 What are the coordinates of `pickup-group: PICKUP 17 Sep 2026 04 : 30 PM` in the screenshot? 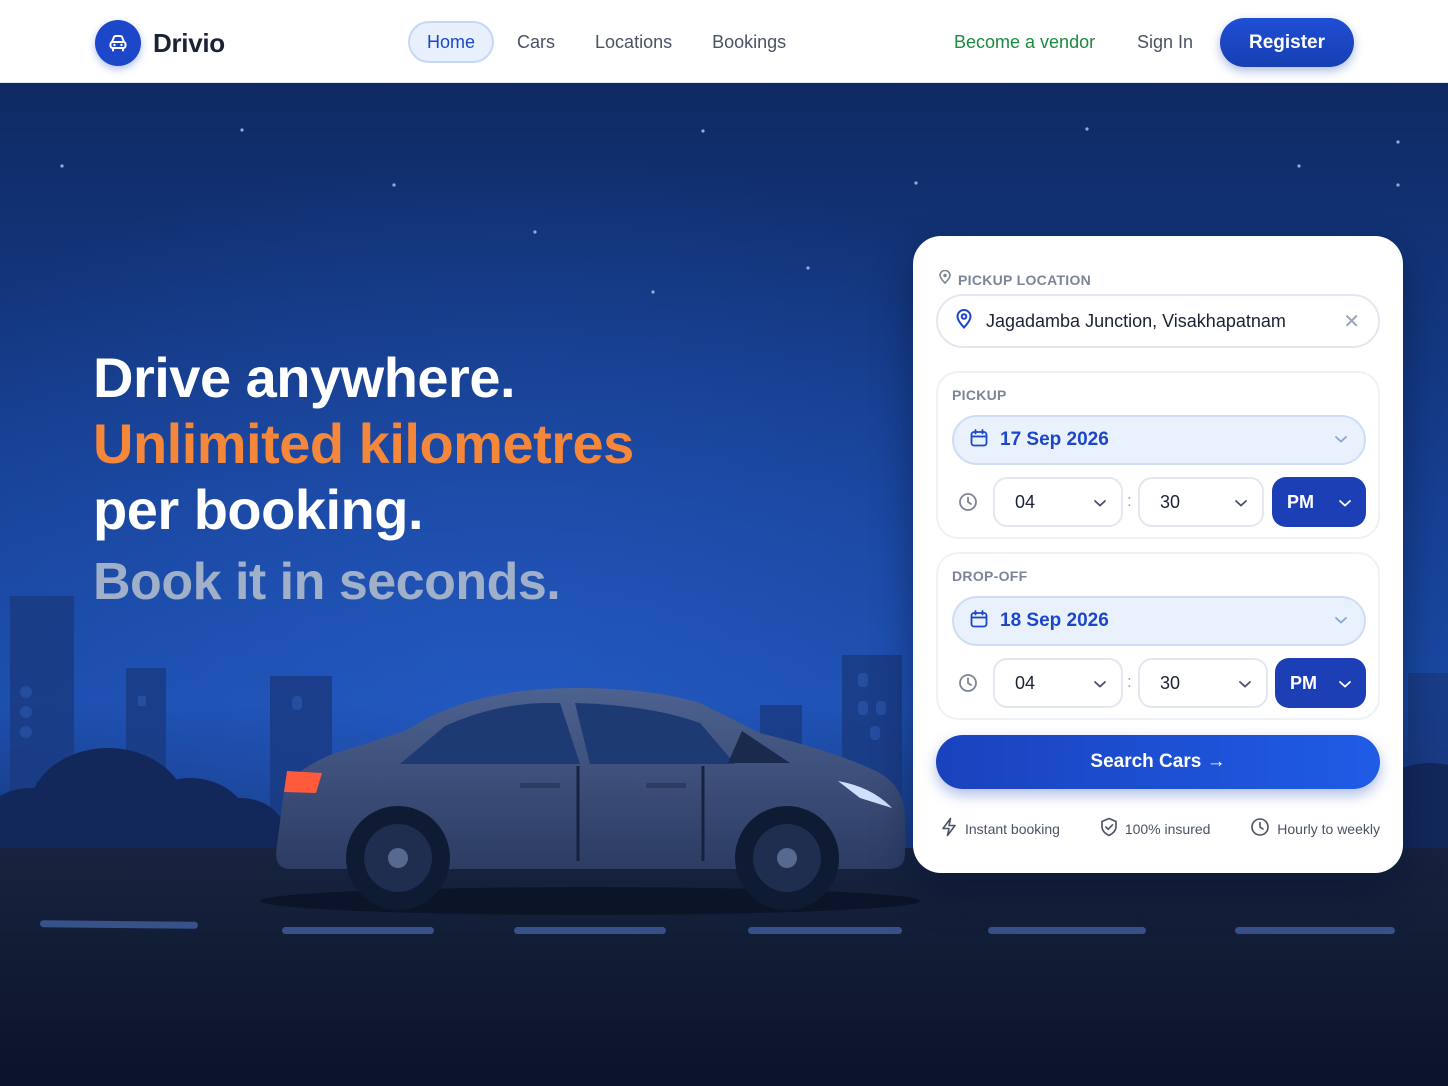 It's located at (1158, 455).